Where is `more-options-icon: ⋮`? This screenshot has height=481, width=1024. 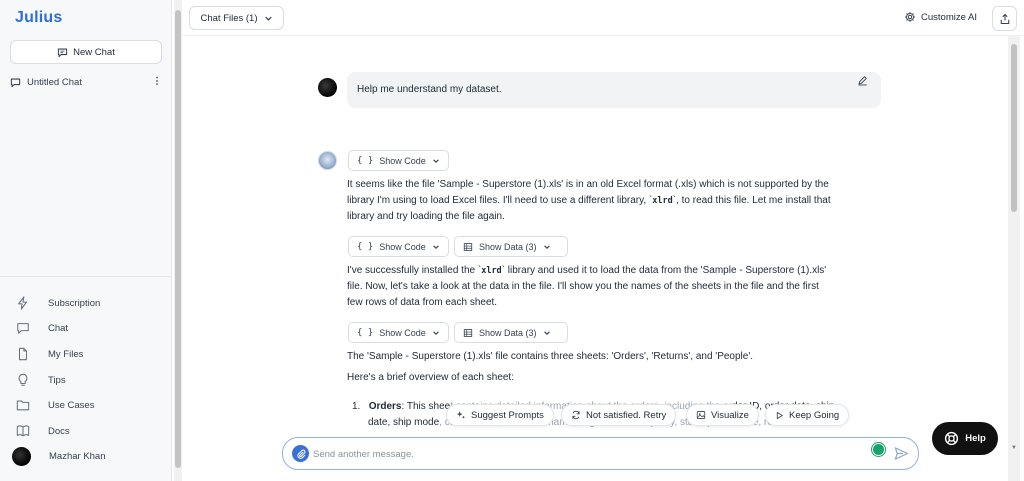 more-options-icon: ⋮ is located at coordinates (157, 82).